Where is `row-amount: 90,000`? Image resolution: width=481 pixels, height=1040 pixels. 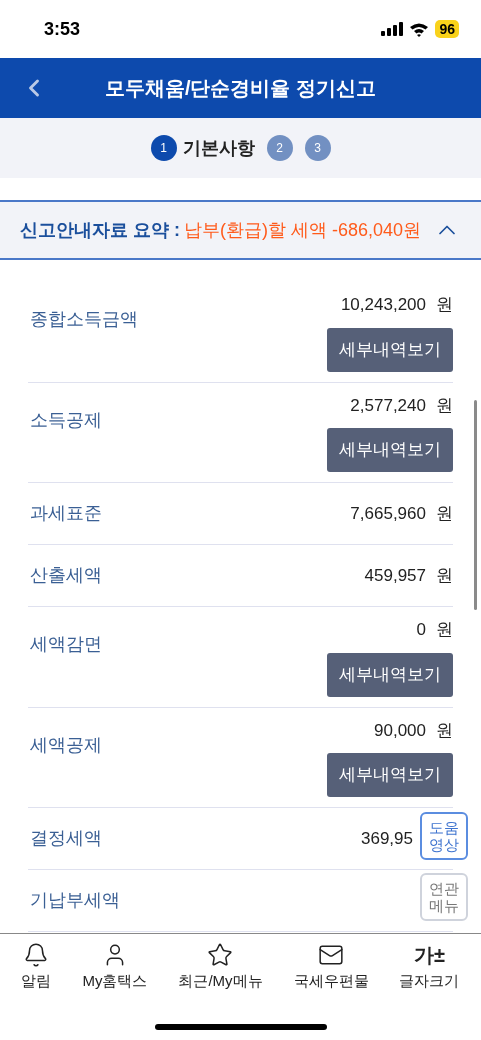 row-amount: 90,000 is located at coordinates (400, 730).